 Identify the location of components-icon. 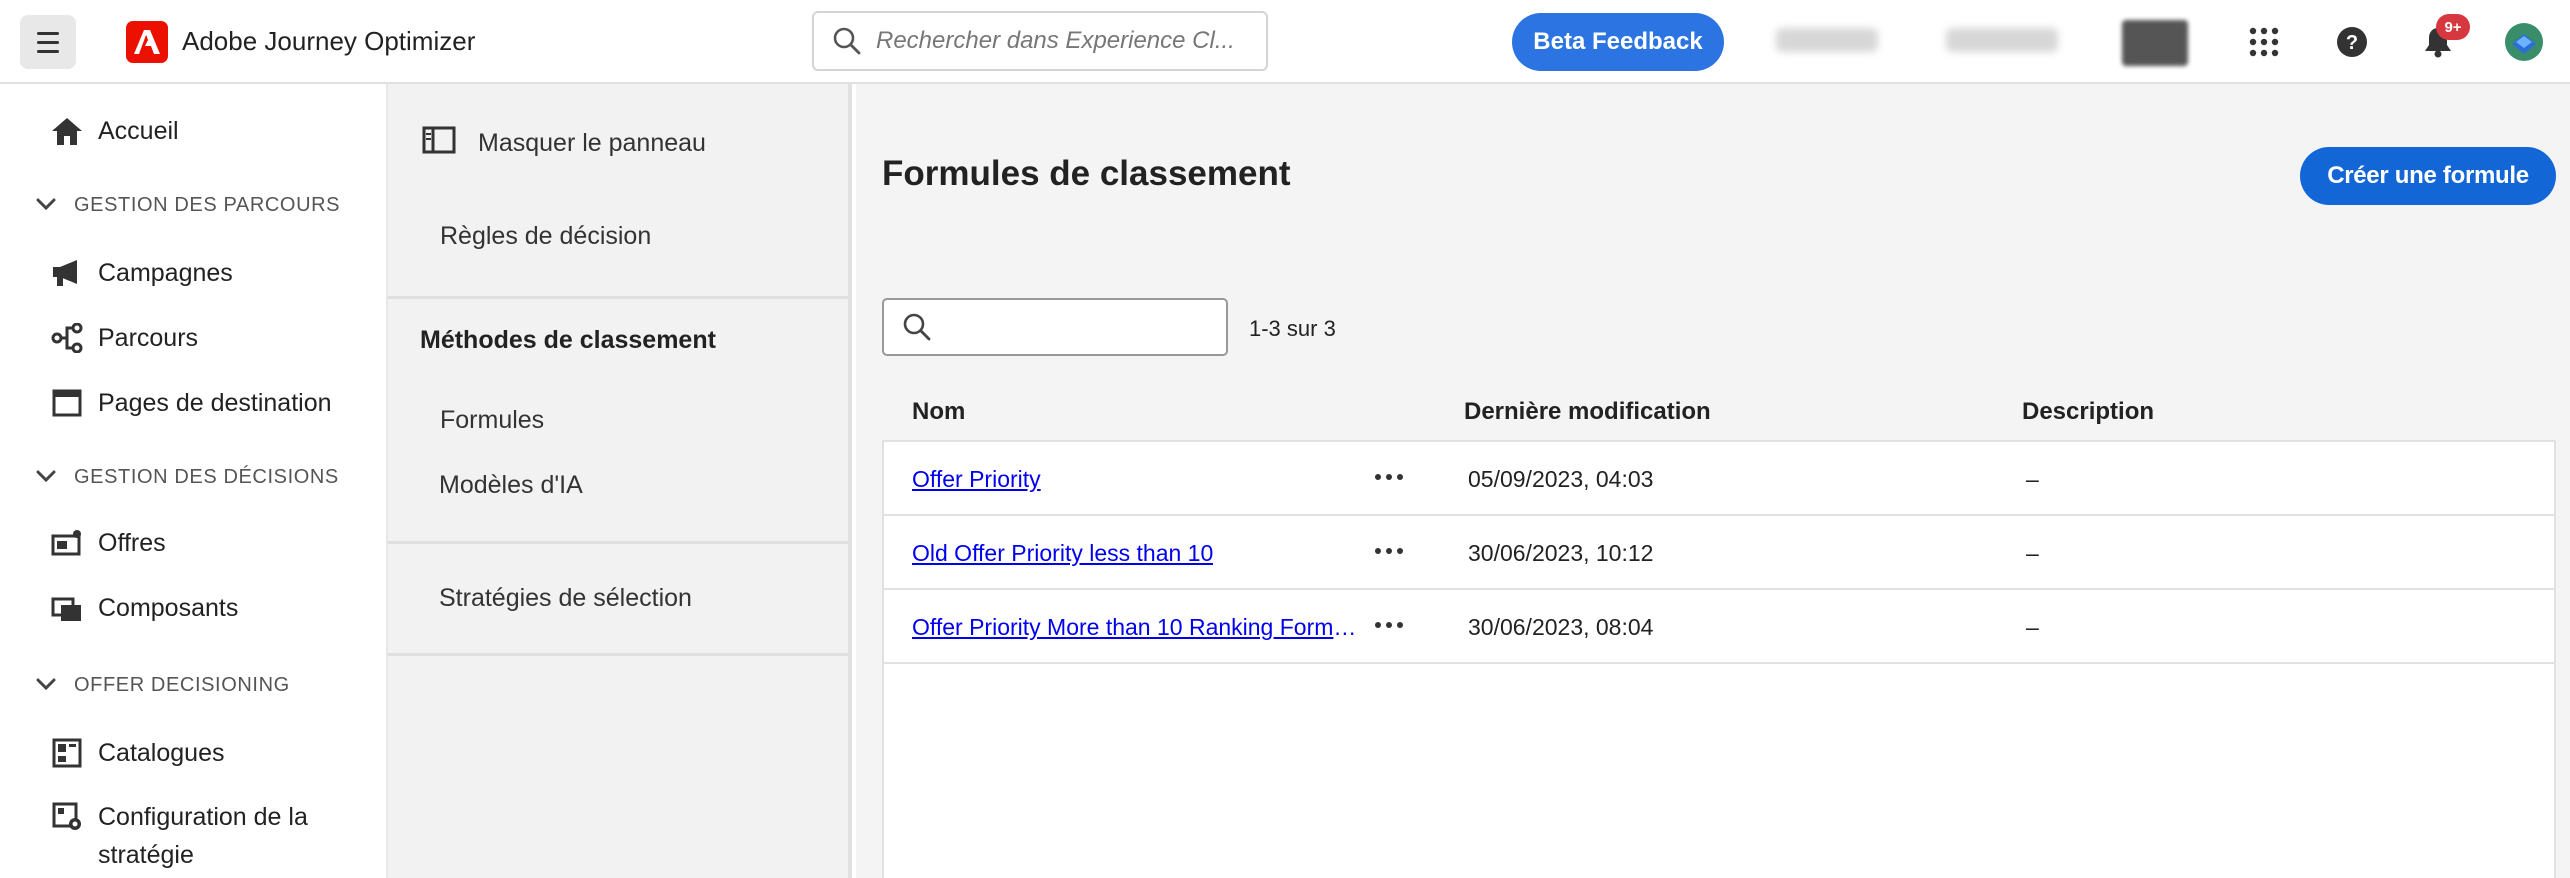
(67, 608).